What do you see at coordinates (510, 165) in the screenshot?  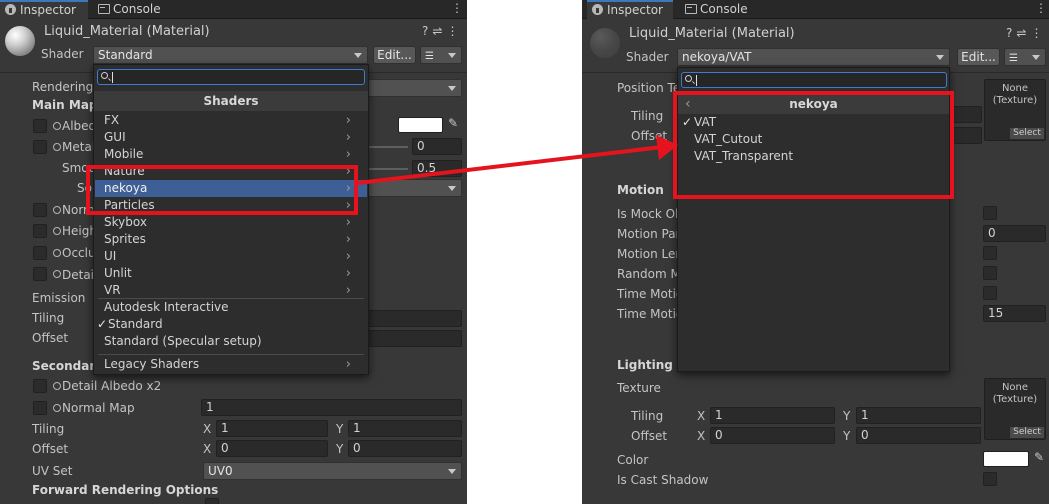 I see `arrow-line` at bounding box center [510, 165].